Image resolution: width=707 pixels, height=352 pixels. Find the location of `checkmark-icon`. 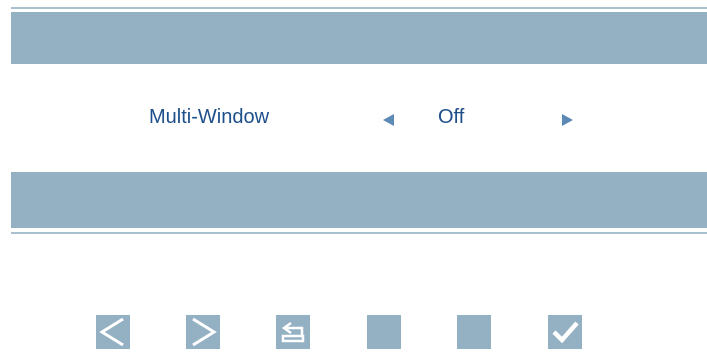

checkmark-icon is located at coordinates (565, 332).